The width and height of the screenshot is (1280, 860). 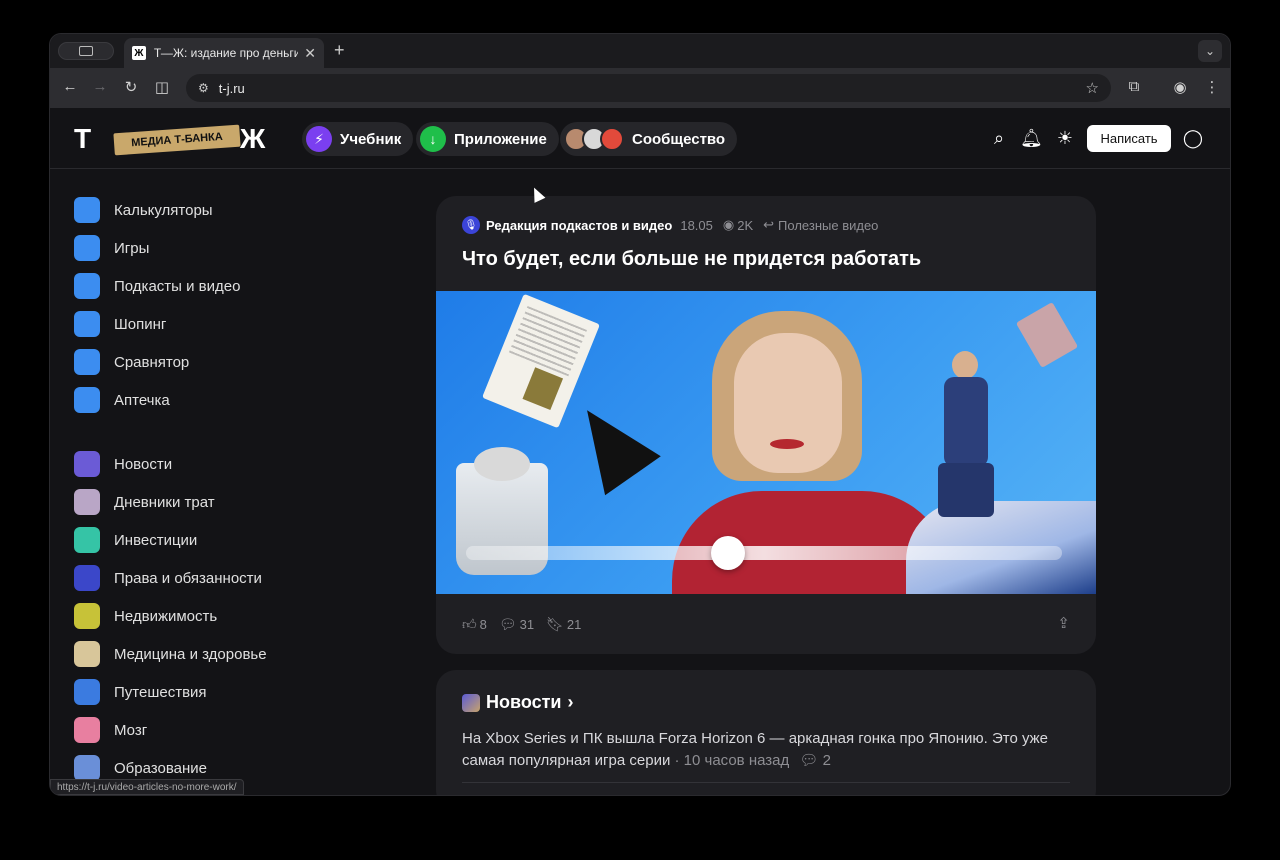 What do you see at coordinates (142, 400) in the screenshot?
I see `leftnav-label: Аптечка` at bounding box center [142, 400].